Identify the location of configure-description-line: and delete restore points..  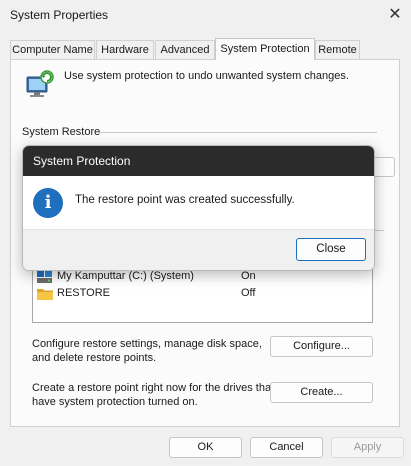
(94, 358).